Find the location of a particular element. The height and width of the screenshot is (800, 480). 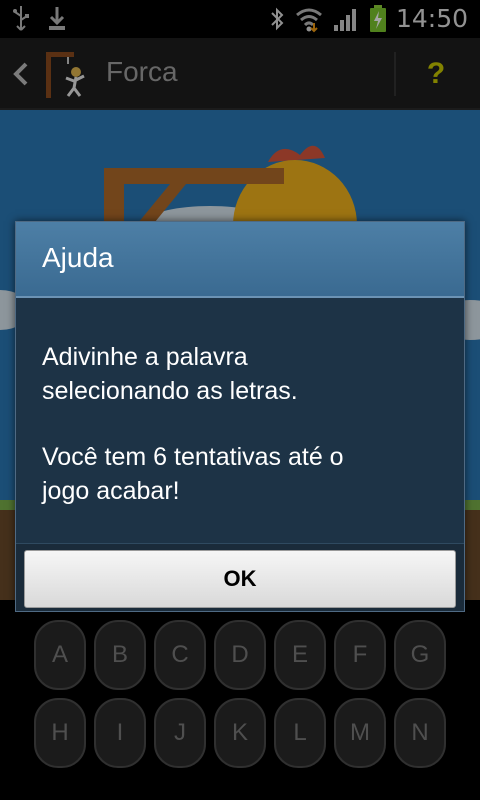

dialog-footer: OK is located at coordinates (240, 577).